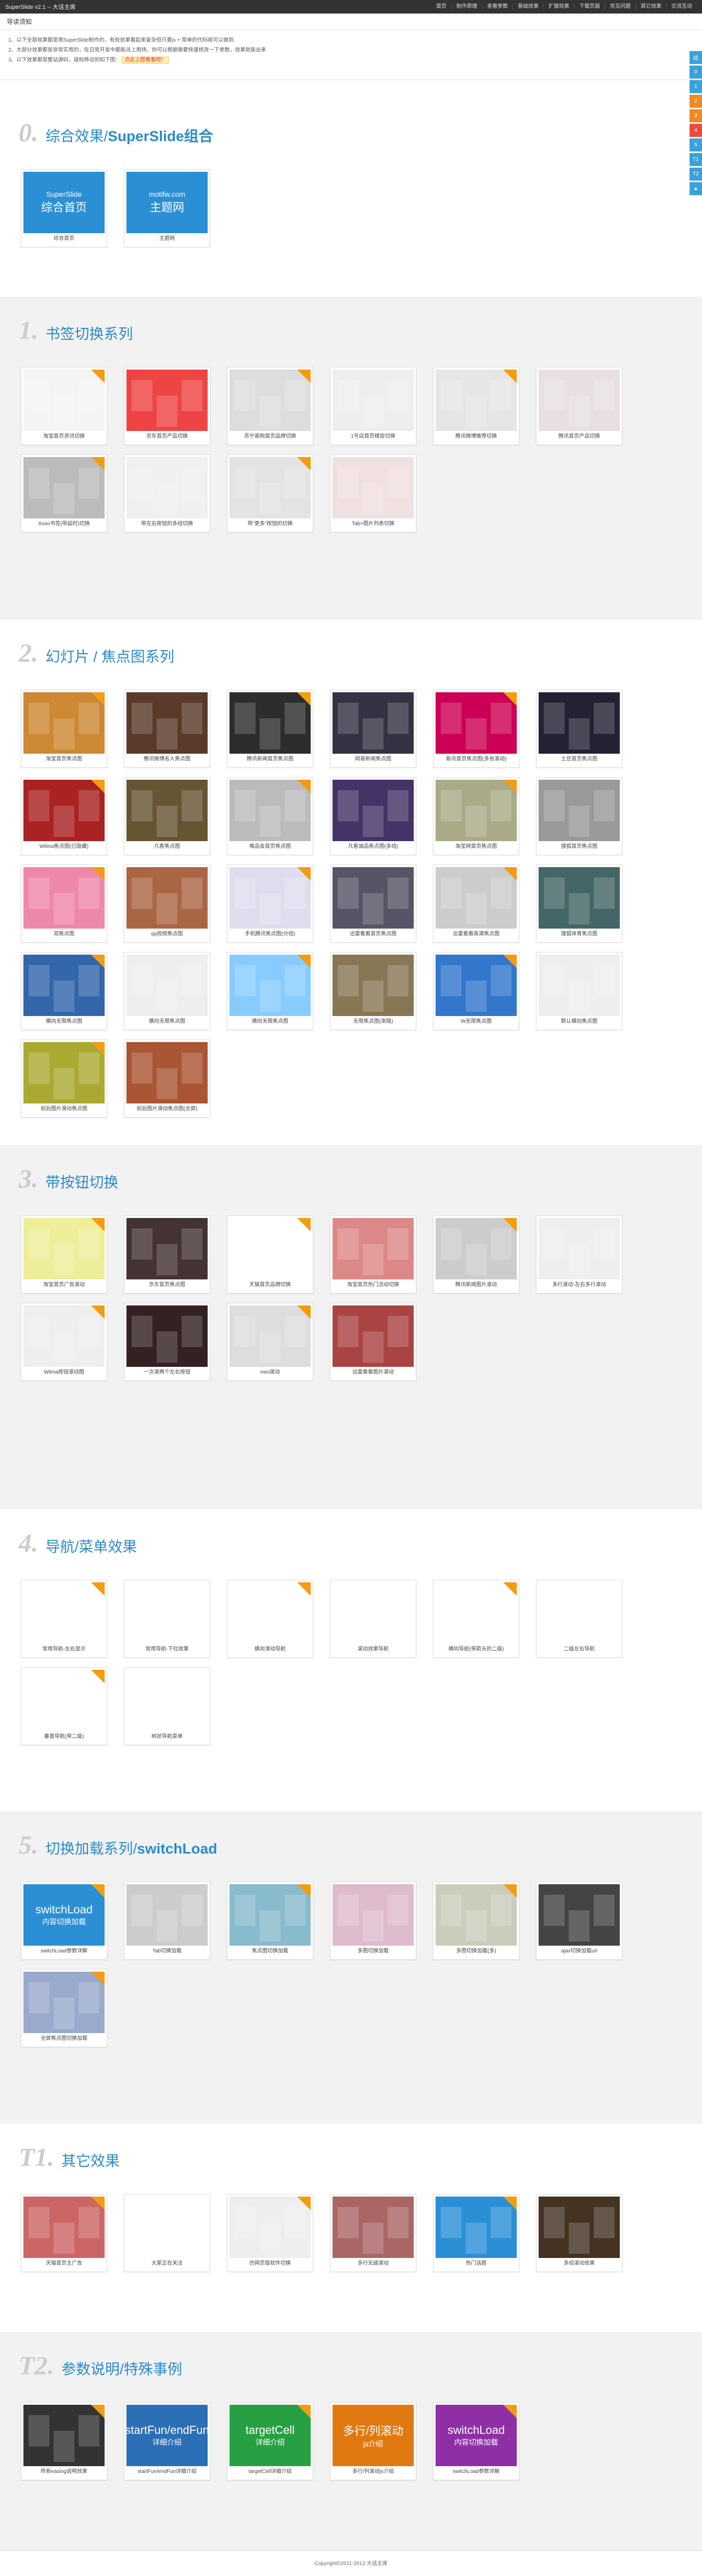  What do you see at coordinates (650, 7) in the screenshot?
I see `top-nav-link: 其它效果` at bounding box center [650, 7].